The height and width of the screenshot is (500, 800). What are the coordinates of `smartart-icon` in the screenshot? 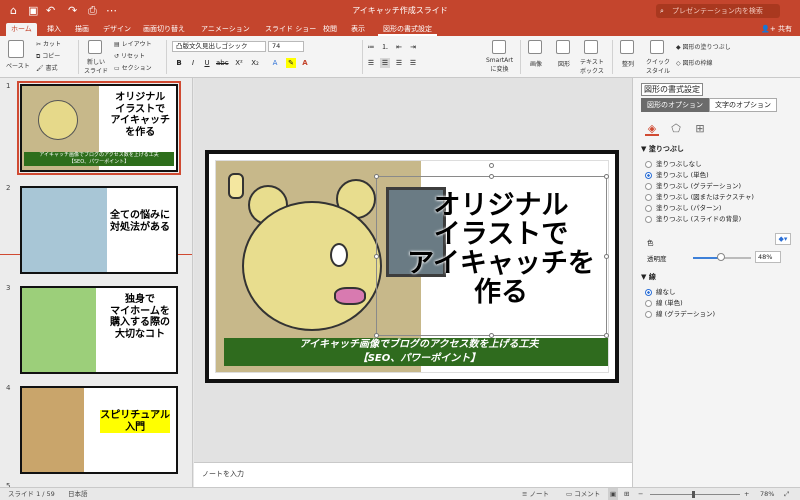 It's located at (499, 47).